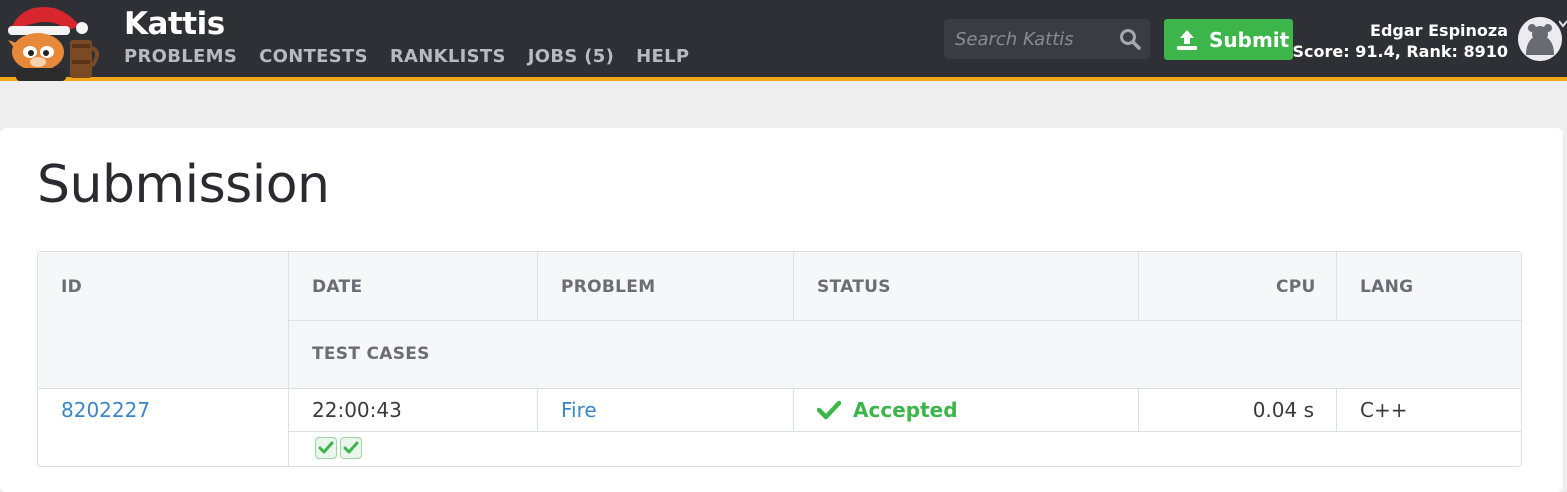  What do you see at coordinates (1283, 410) in the screenshot?
I see `cpu-time: 0.04 s` at bounding box center [1283, 410].